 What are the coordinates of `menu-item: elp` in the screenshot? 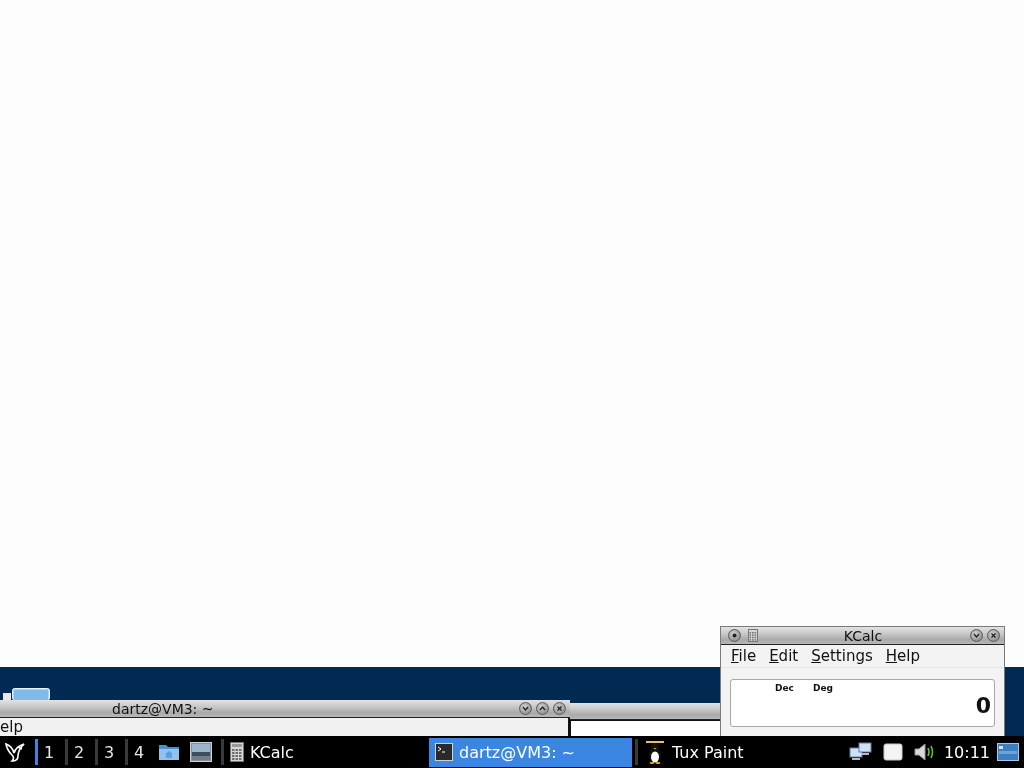 It's located at (11, 727).